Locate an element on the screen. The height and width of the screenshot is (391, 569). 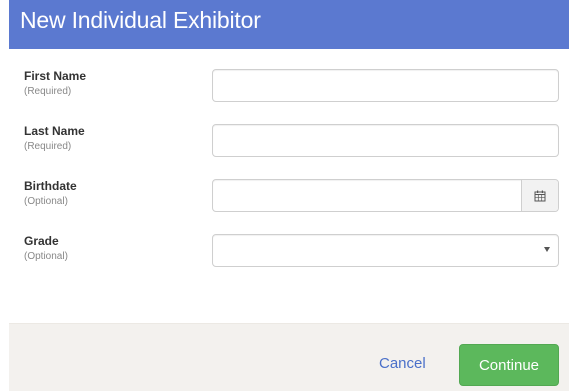
first-name-input is located at coordinates (385, 85).